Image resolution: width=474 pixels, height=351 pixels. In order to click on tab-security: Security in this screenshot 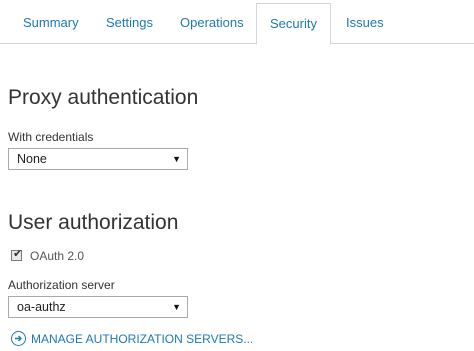, I will do `click(293, 24)`.